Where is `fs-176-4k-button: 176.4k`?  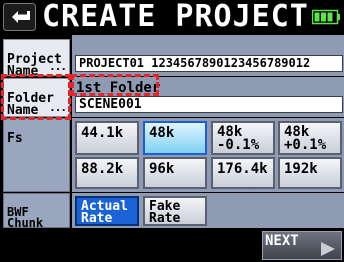
fs-176-4k-button: 176.4k is located at coordinates (243, 173).